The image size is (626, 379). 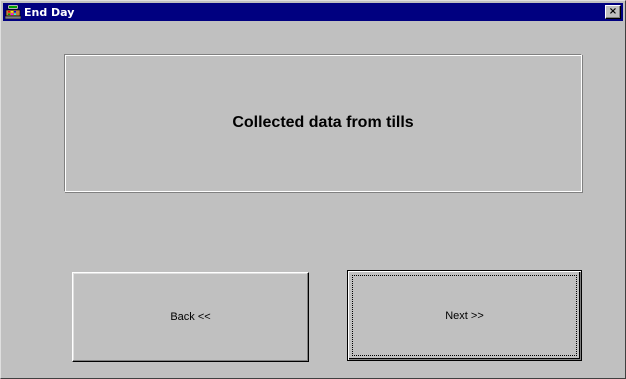 I want to click on next-button-label: Next >>, so click(x=464, y=315).